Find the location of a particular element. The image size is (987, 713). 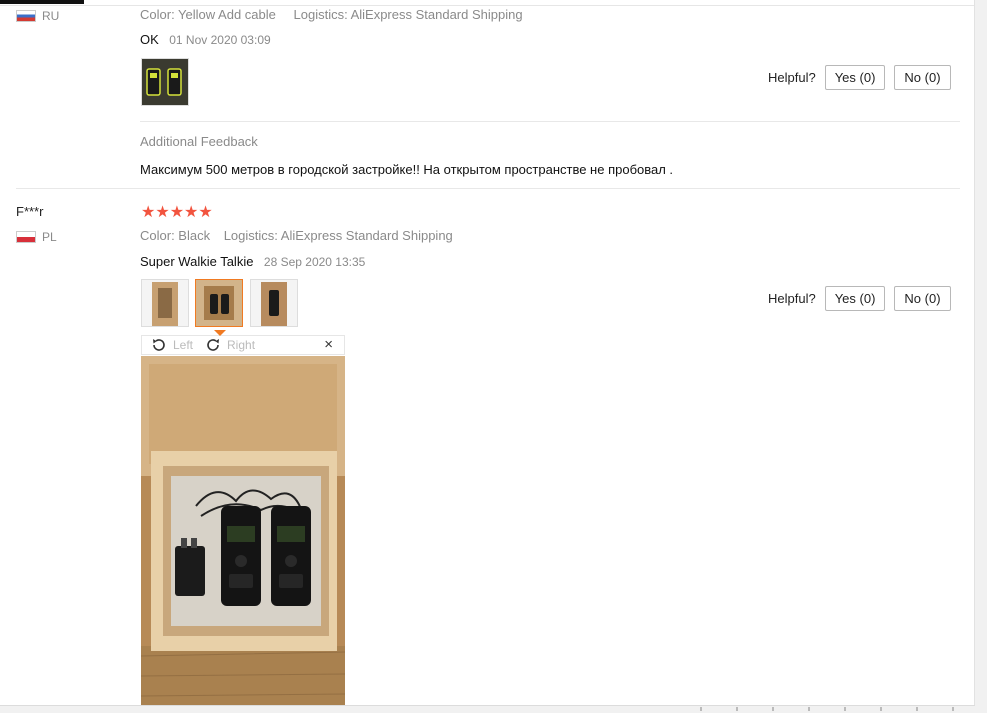

review-header: OK 01 Nov 2020 03:09 is located at coordinates (205, 40).